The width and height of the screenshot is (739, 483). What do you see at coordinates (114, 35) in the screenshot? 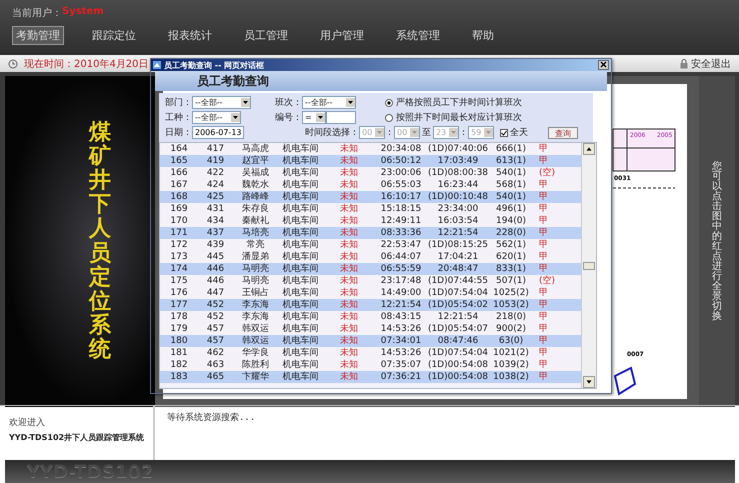
I see `nav-tab: 跟踪定位` at bounding box center [114, 35].